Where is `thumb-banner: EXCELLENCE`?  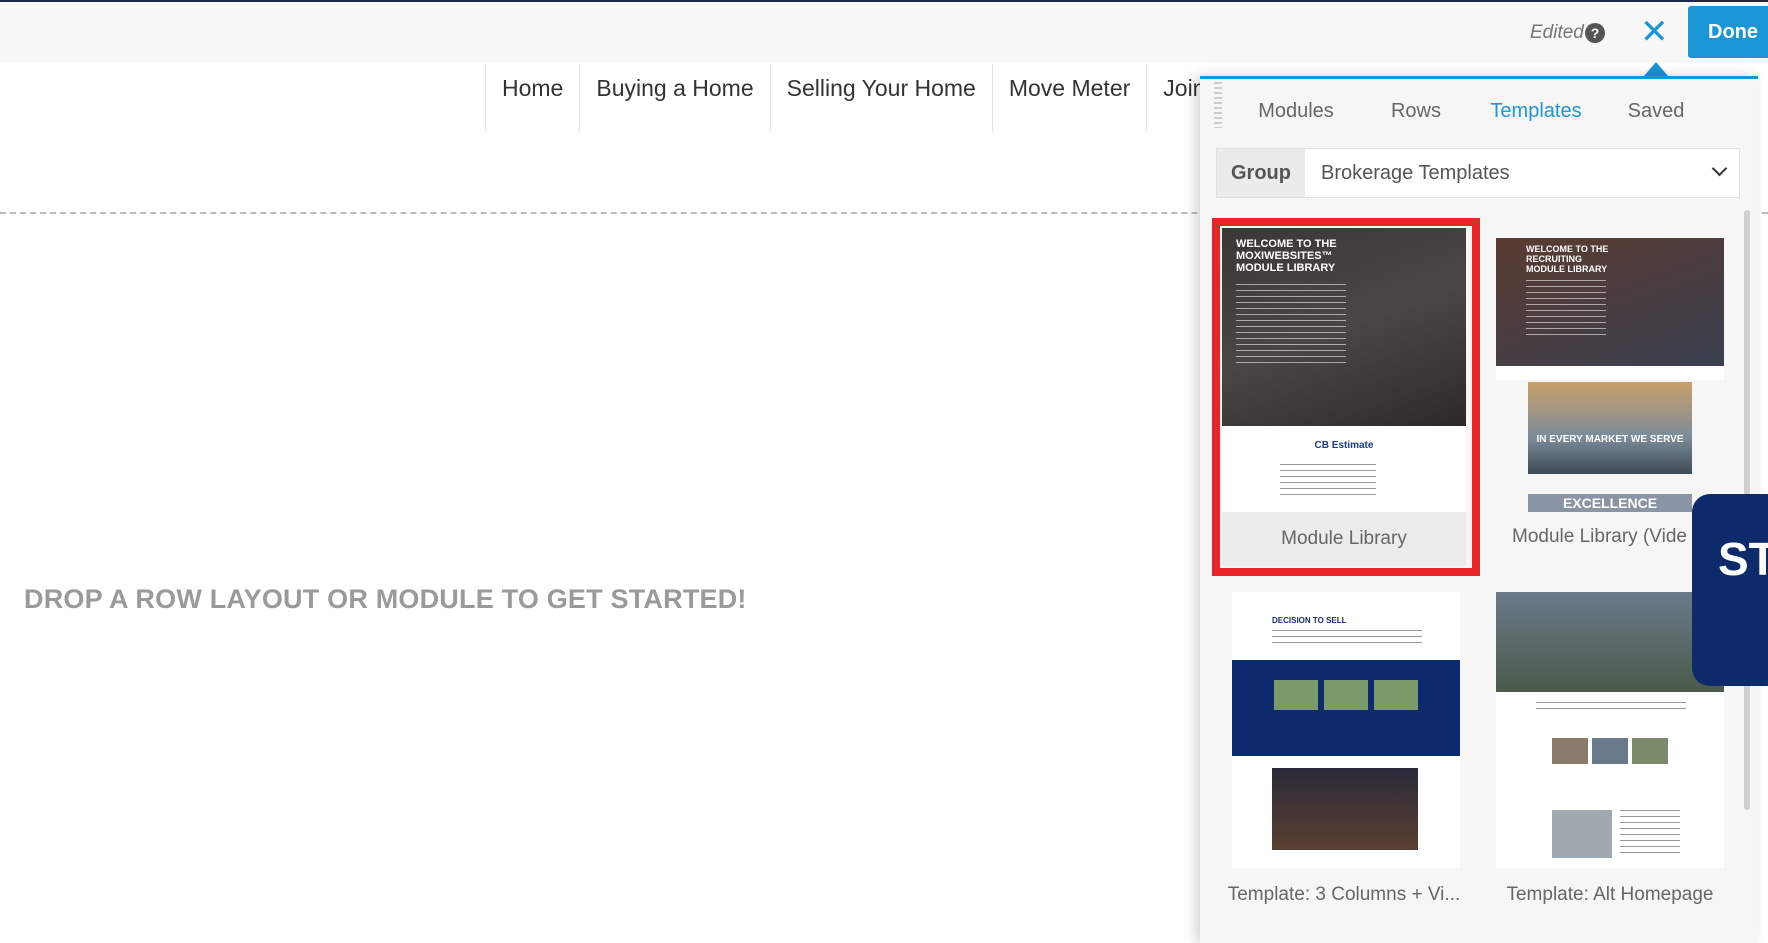
thumb-banner: EXCELLENCE is located at coordinates (1610, 503).